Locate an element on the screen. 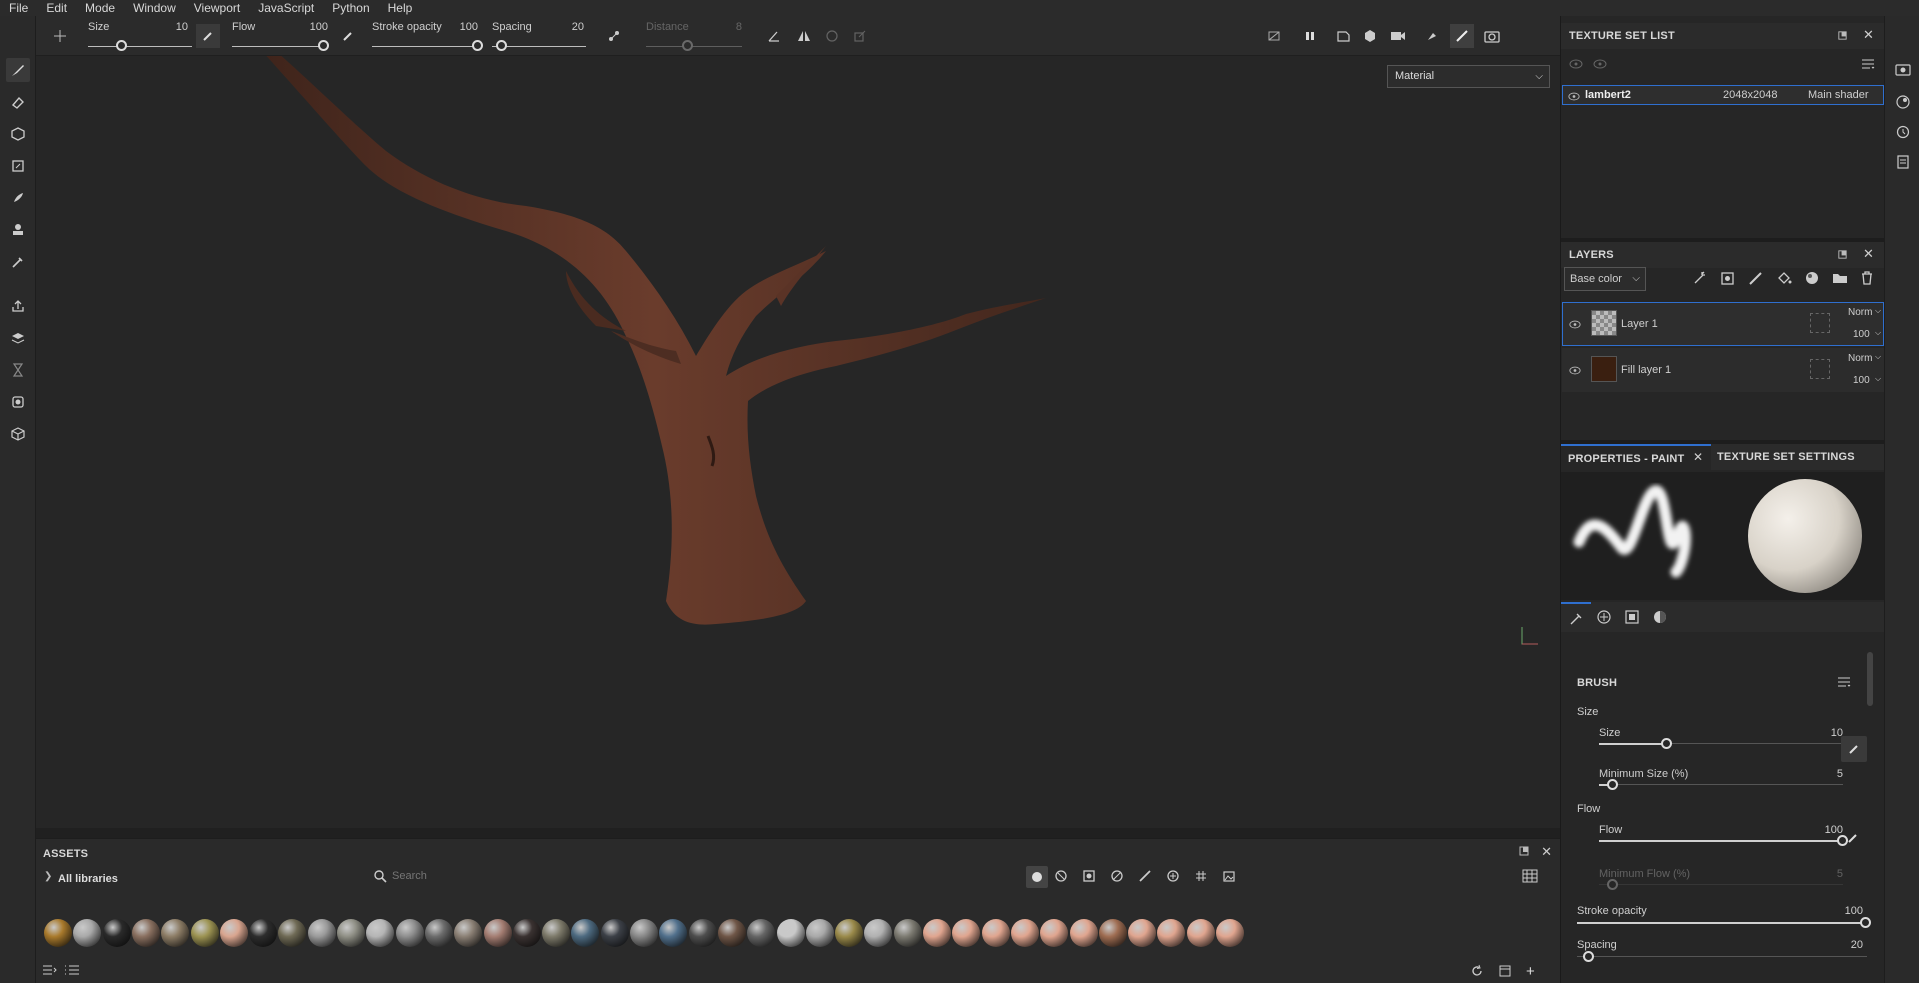 The height and width of the screenshot is (983, 1919). spacing-prop-slider-knob is located at coordinates (1588, 956).